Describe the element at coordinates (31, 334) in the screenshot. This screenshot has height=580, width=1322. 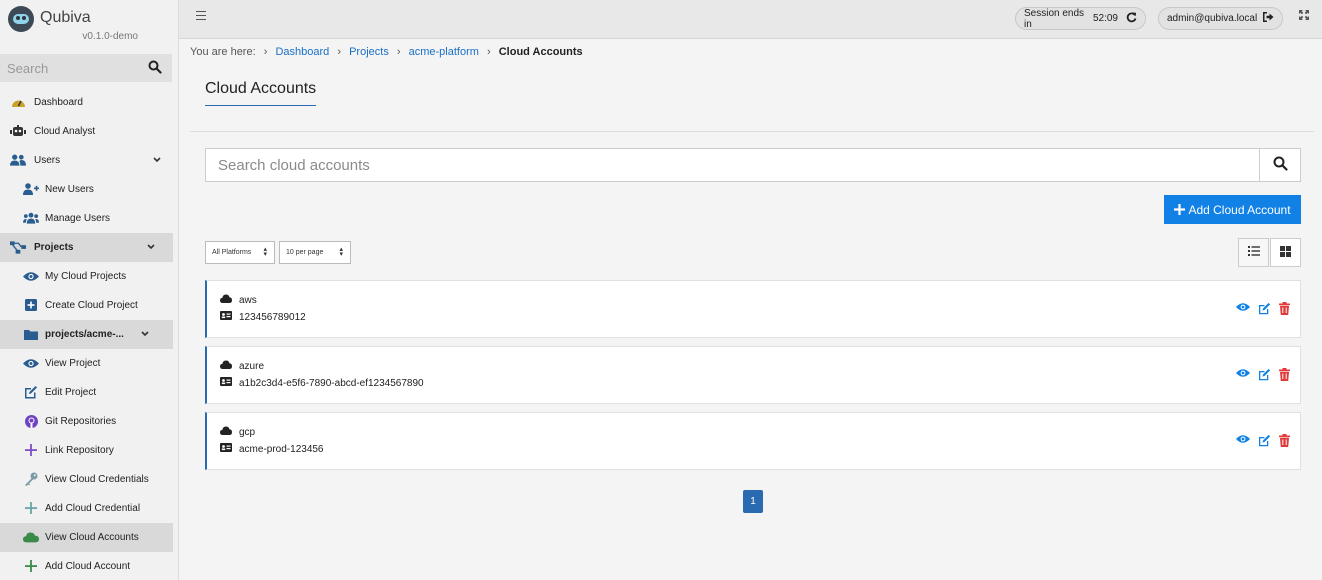
I see `folder-icon` at that location.